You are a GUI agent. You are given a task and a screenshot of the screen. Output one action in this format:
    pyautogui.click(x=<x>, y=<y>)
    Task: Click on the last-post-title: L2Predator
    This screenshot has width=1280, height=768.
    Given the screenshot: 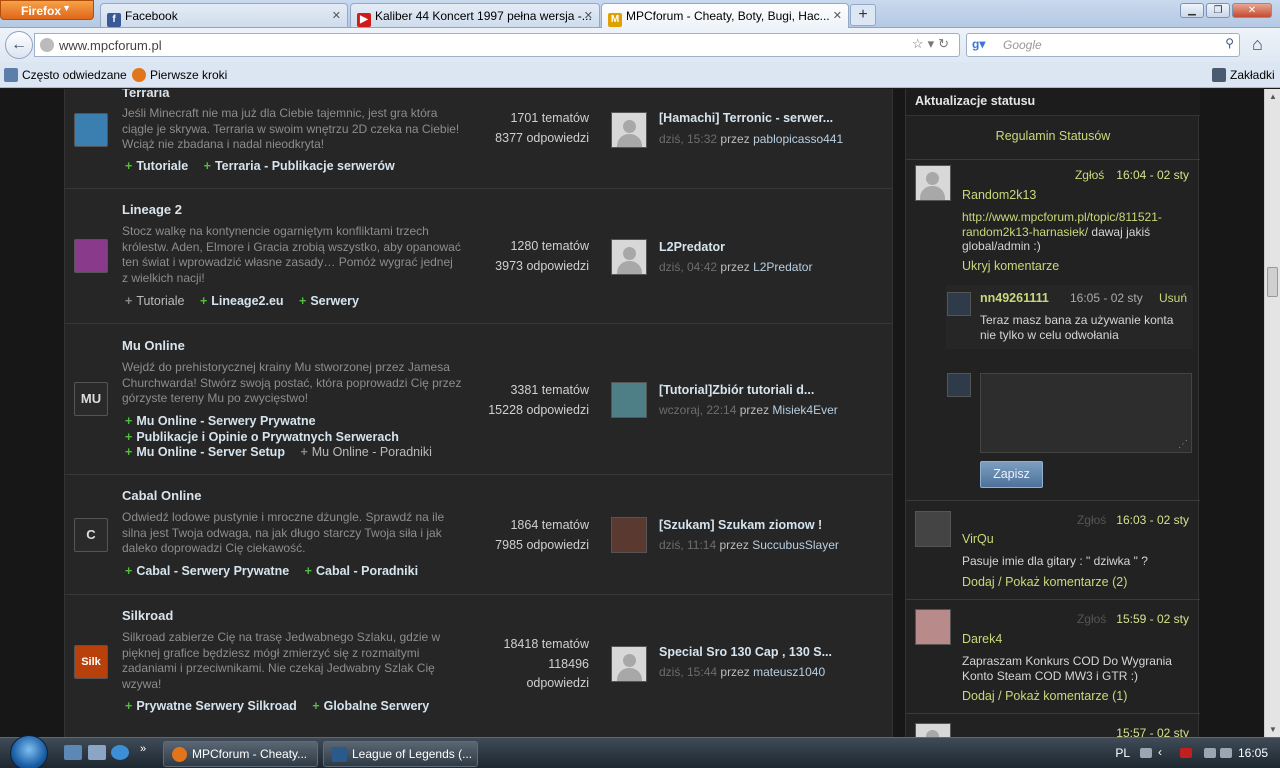 What is the action you would take?
    pyautogui.click(x=692, y=247)
    